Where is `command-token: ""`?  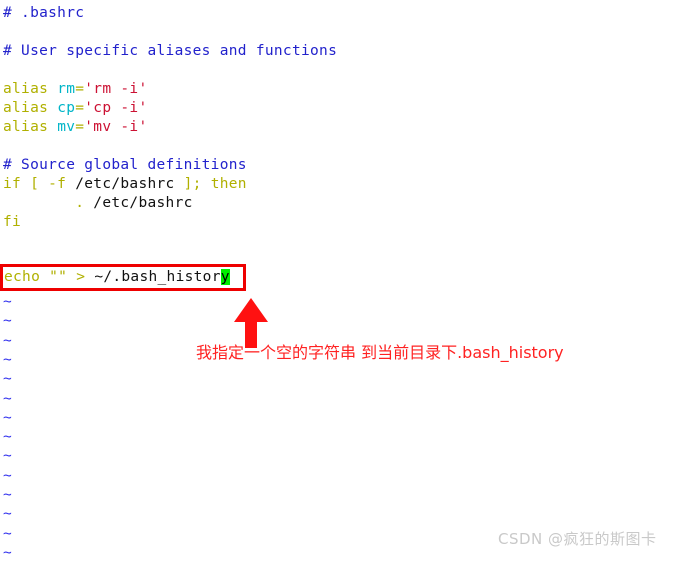 command-token: "" is located at coordinates (58, 277).